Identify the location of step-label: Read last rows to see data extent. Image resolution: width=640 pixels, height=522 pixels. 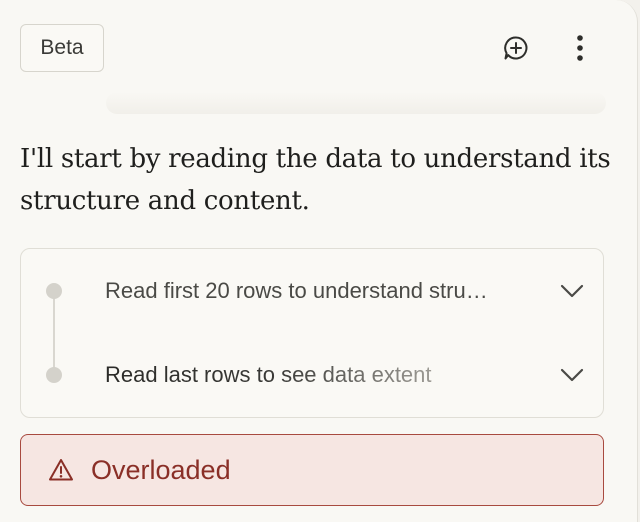
(320, 375).